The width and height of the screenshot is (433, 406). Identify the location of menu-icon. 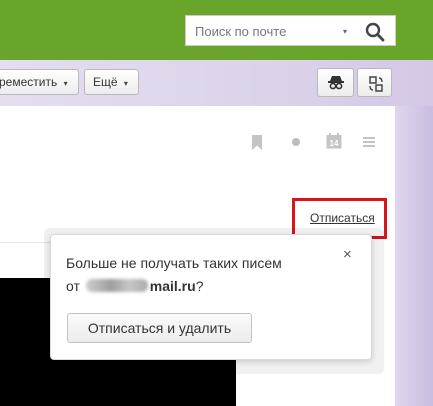
(369, 142).